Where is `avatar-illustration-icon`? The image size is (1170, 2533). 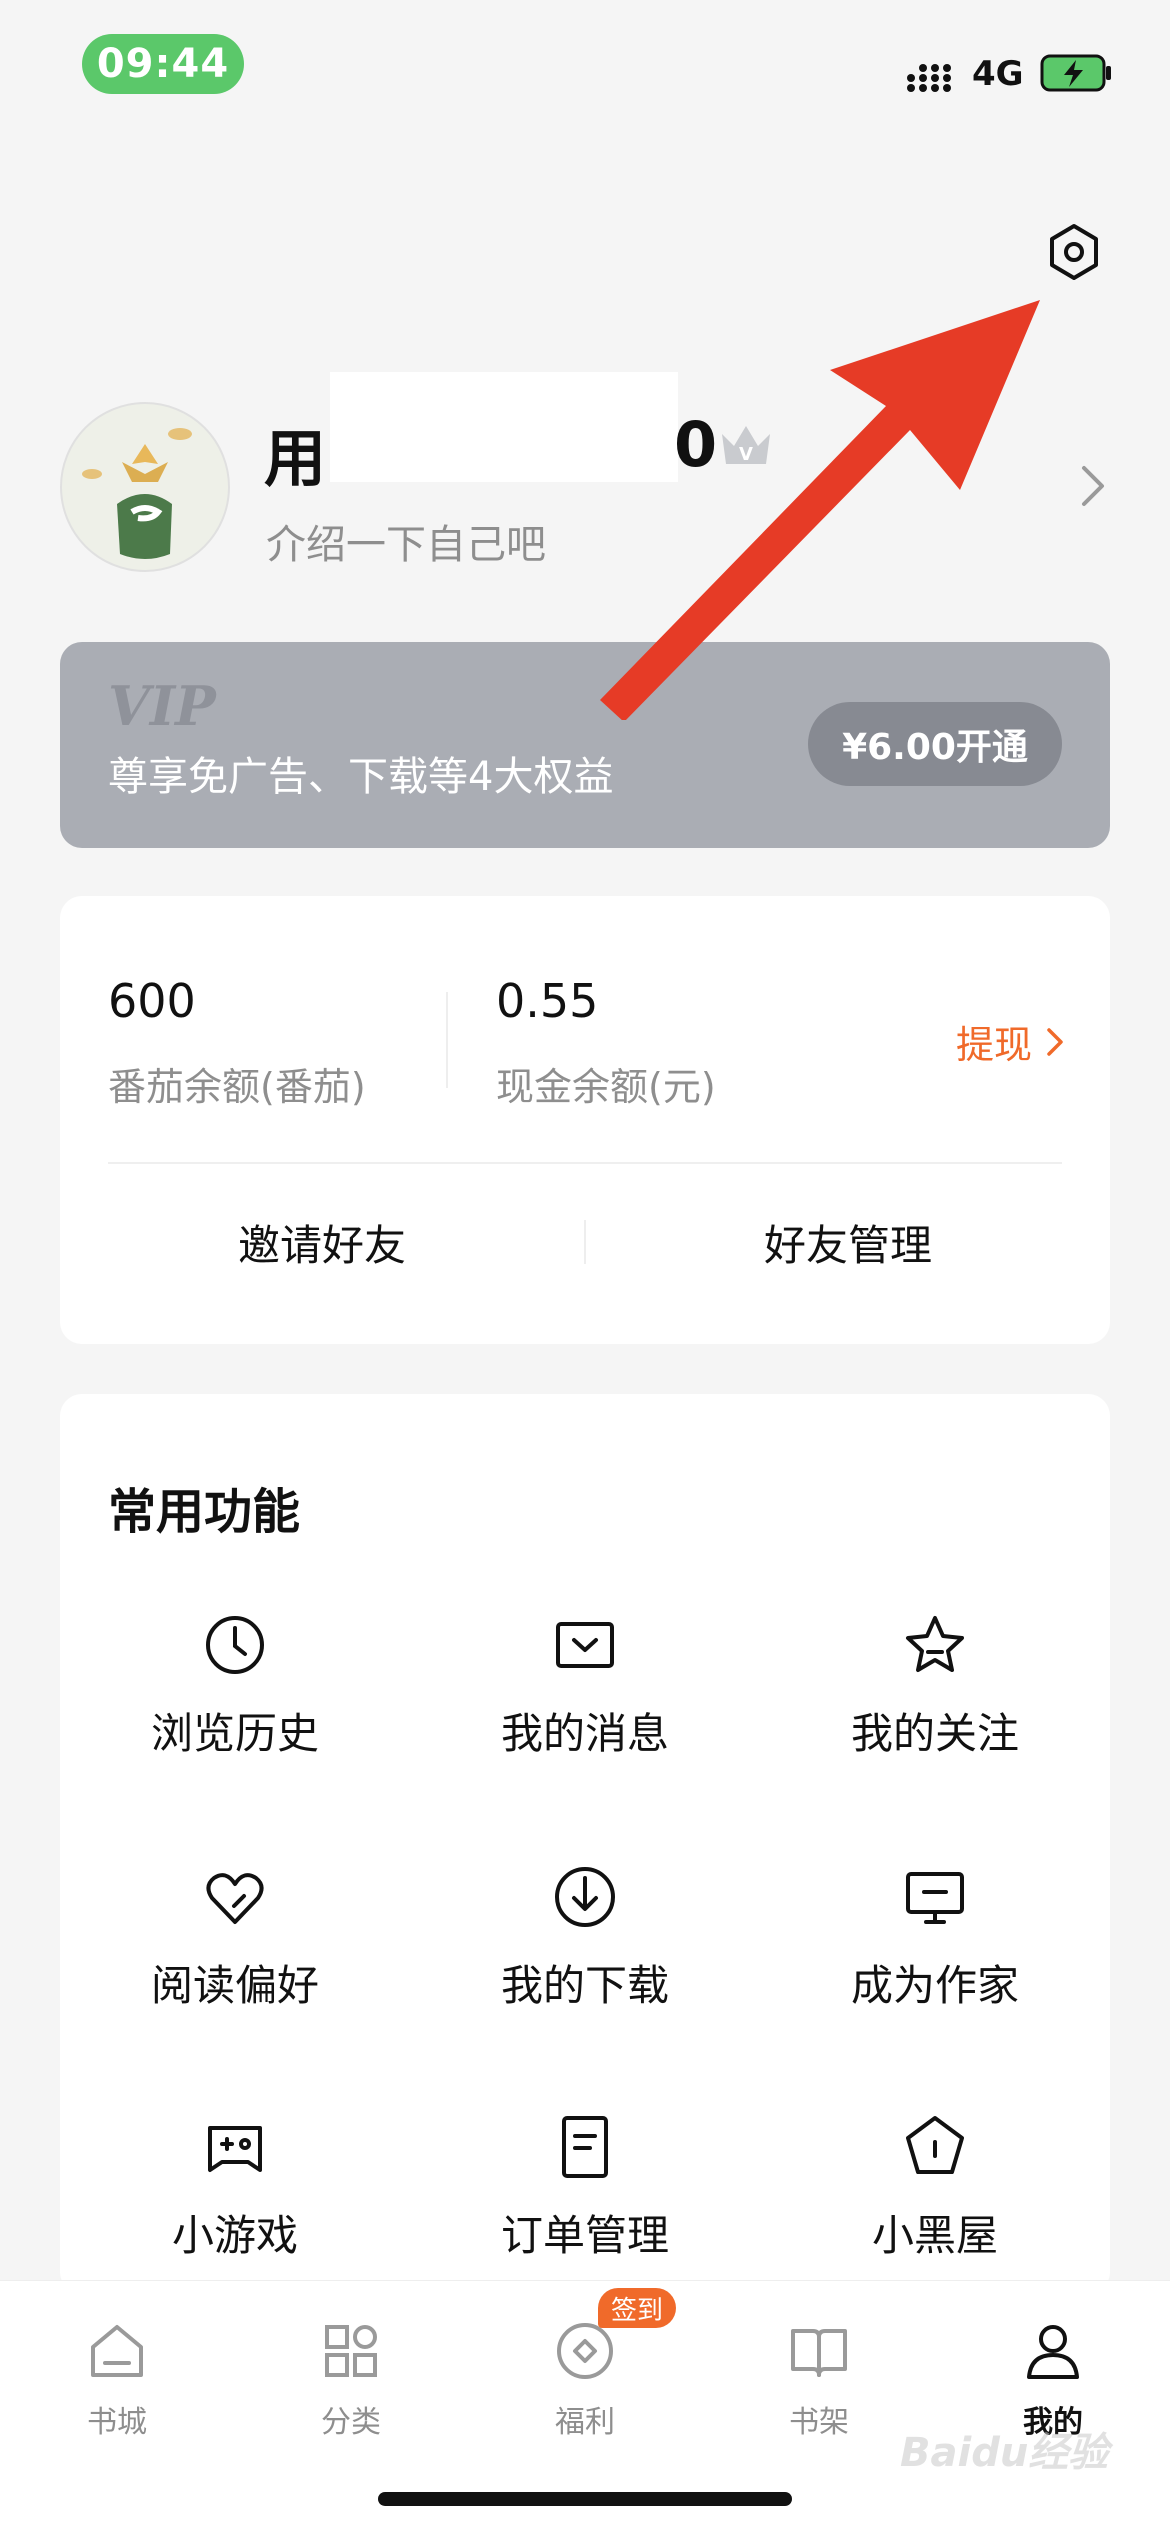
avatar-illustration-icon is located at coordinates (145, 487).